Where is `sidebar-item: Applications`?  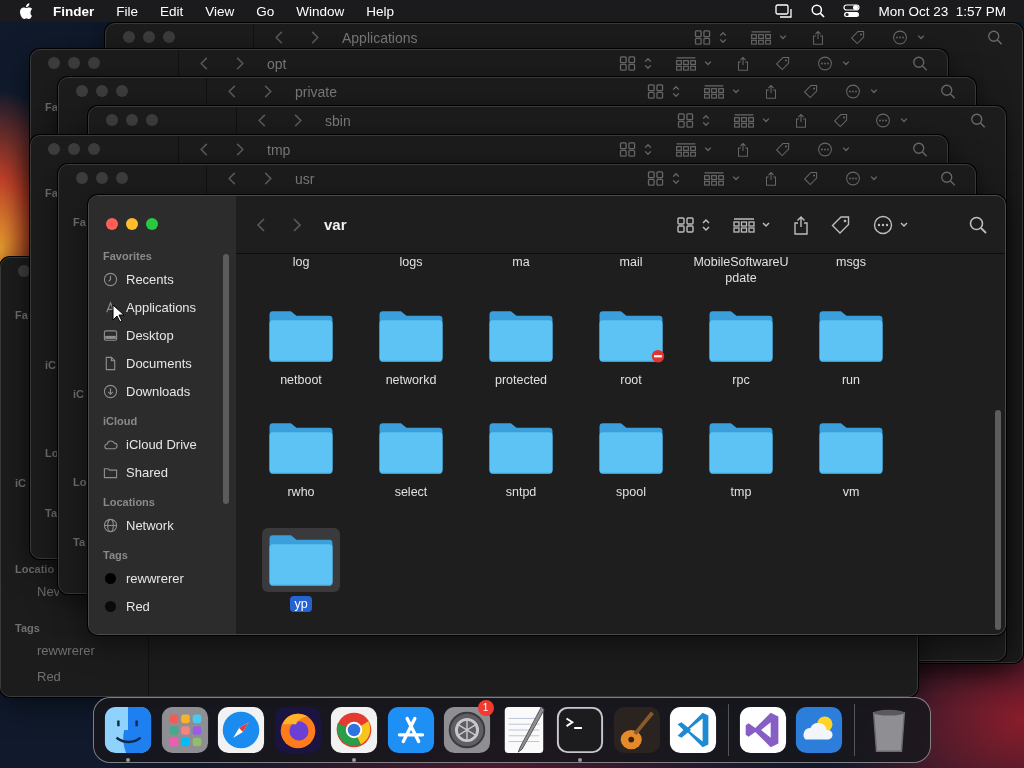
sidebar-item: Applications is located at coordinates (161, 307).